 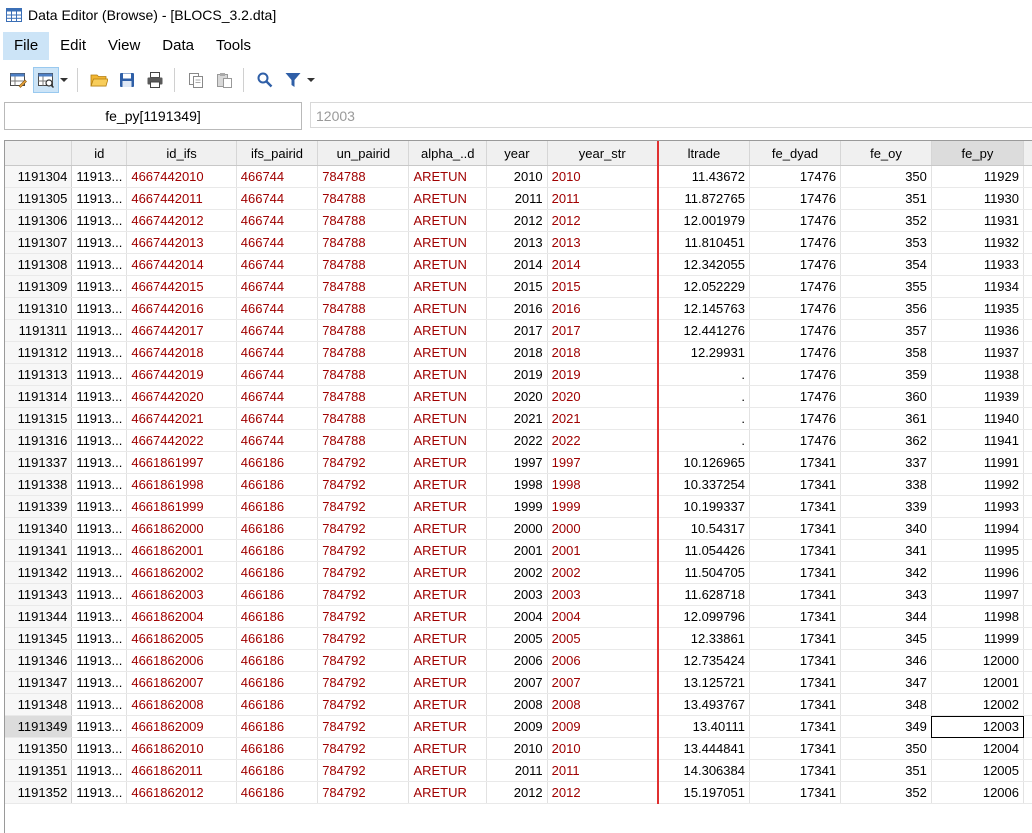 I want to click on cell-year: 2013, so click(x=517, y=243).